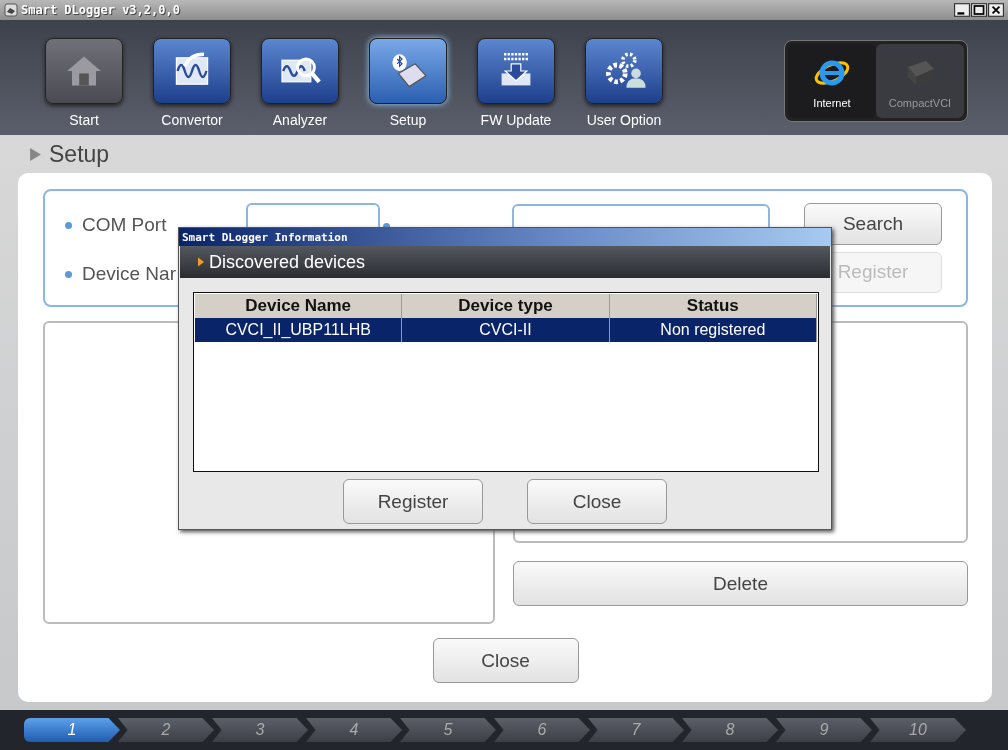 The height and width of the screenshot is (750, 1008). What do you see at coordinates (129, 274) in the screenshot?
I see `field-label: Device Nar` at bounding box center [129, 274].